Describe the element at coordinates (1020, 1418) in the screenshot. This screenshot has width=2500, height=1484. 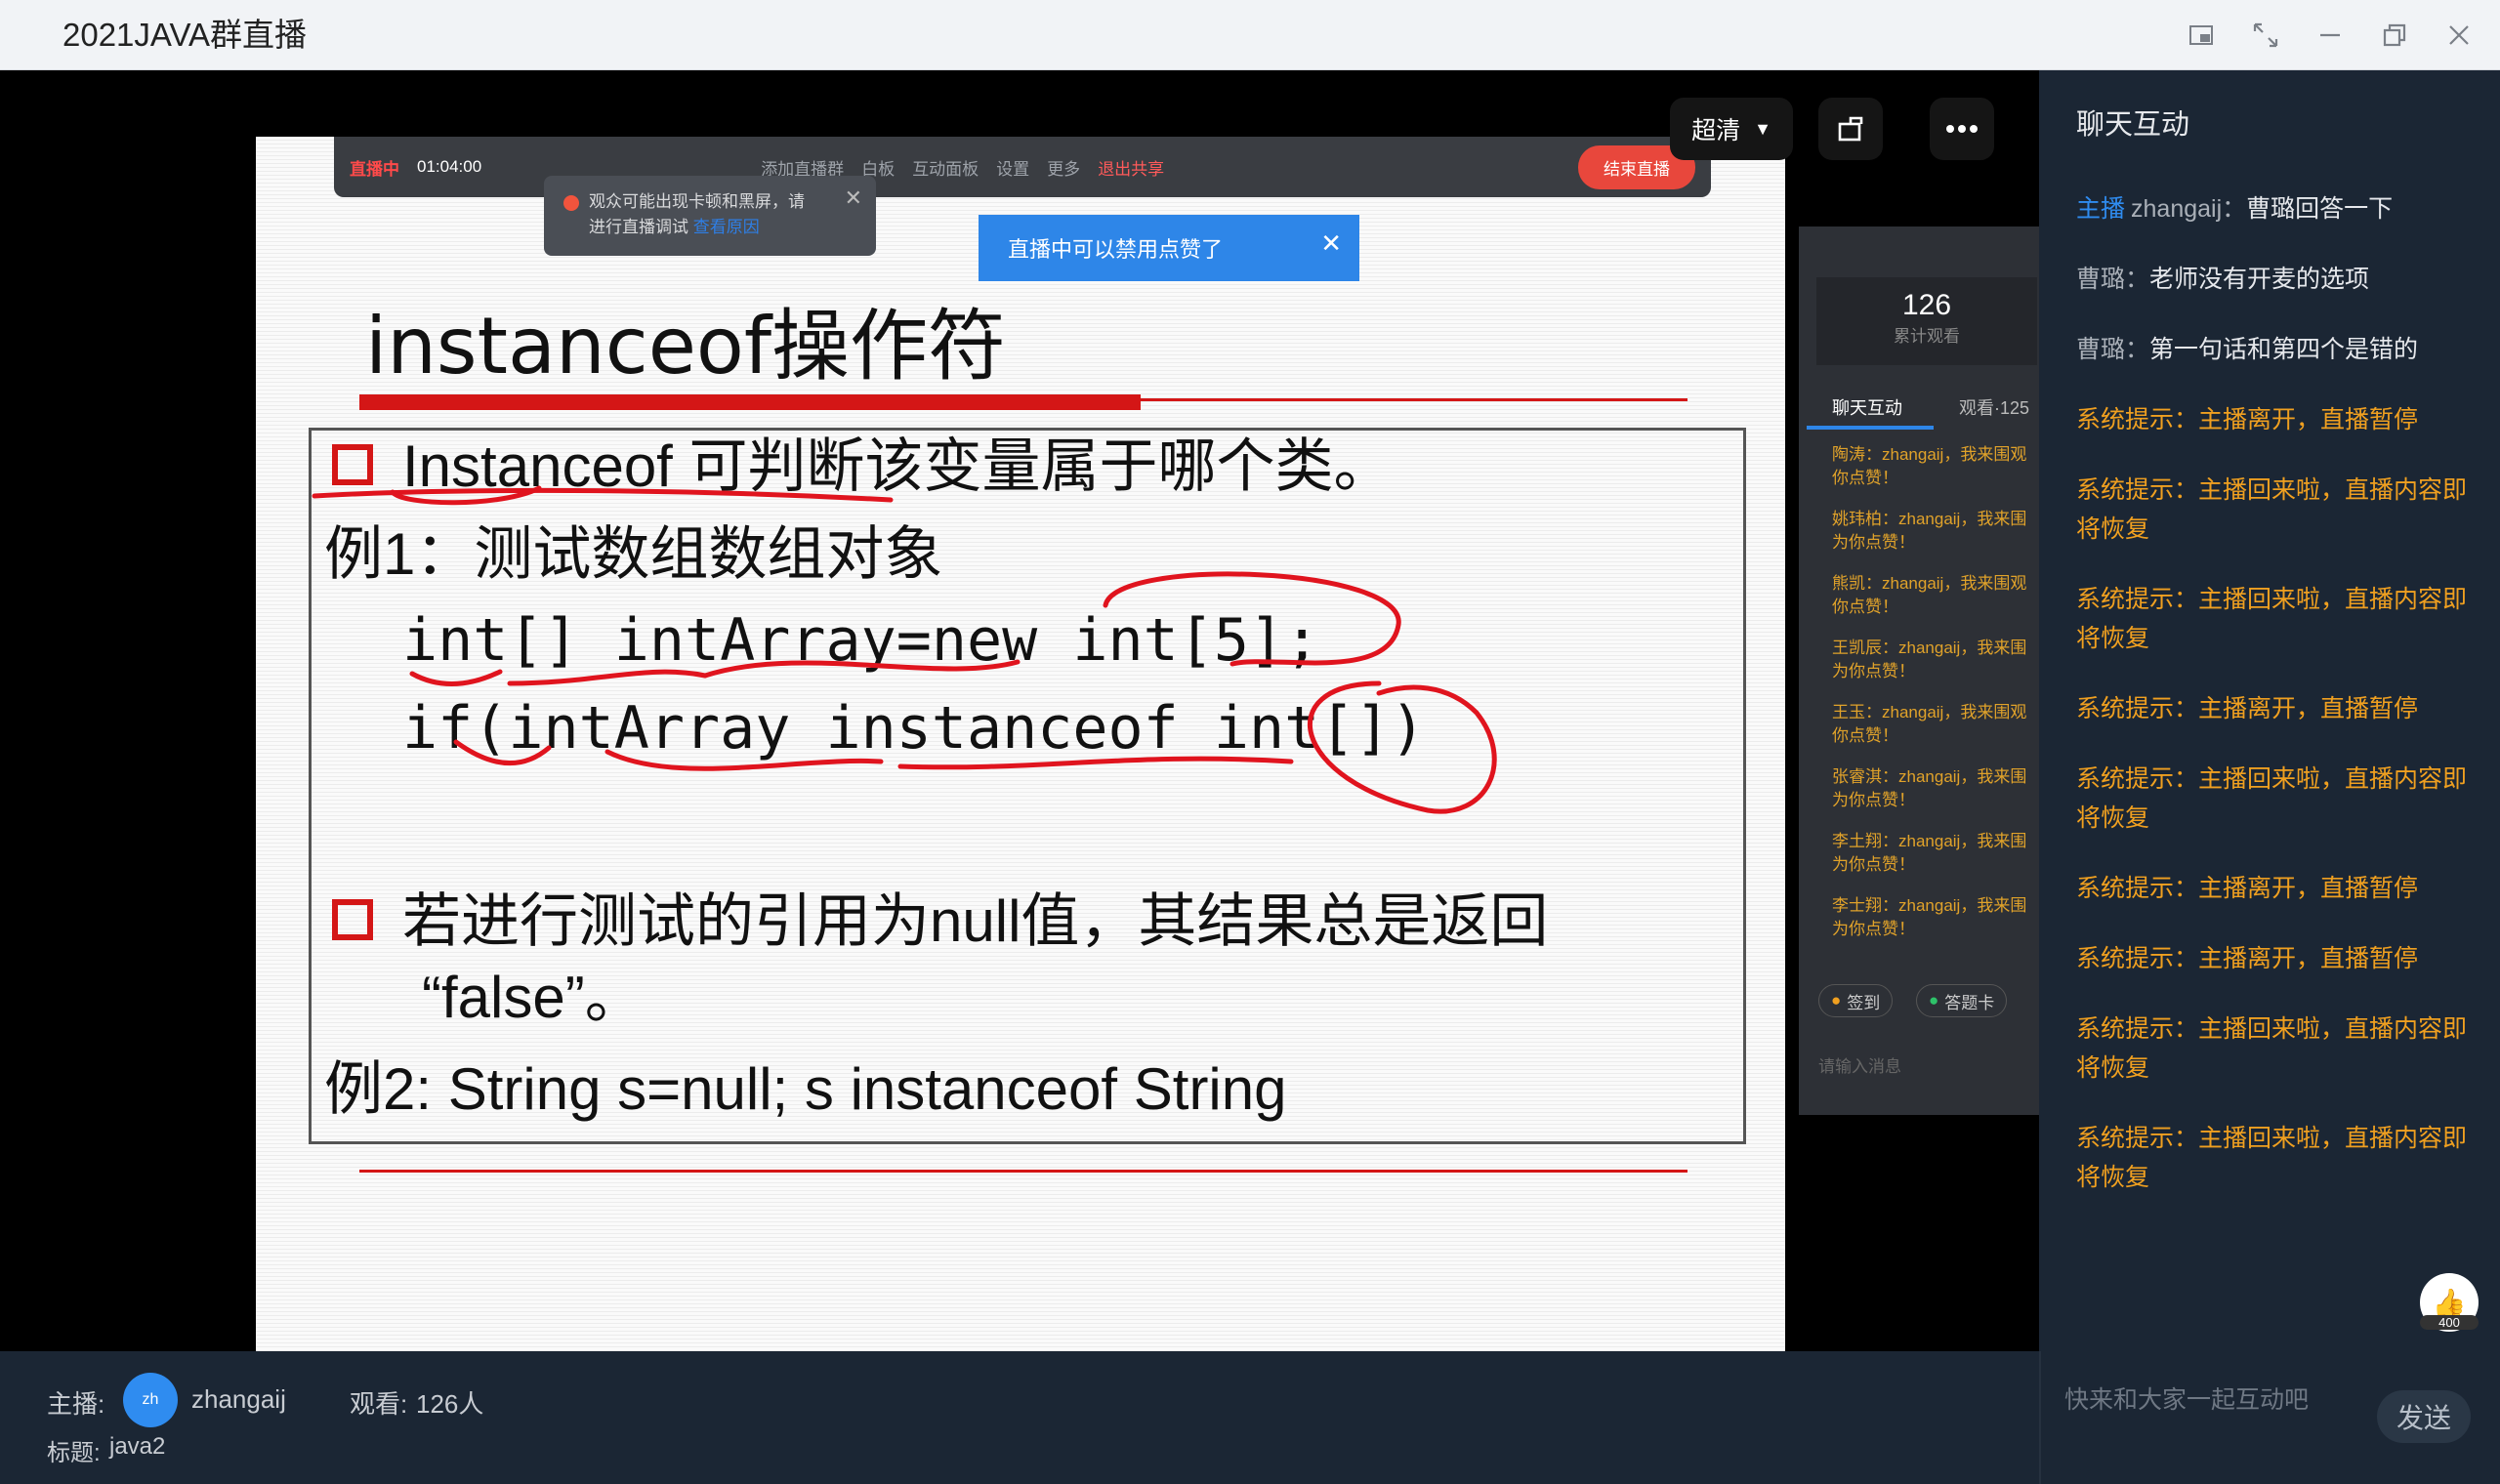
I see `info-bar: 主播: zh zhangaij 观看: 126人 标题: java2` at that location.